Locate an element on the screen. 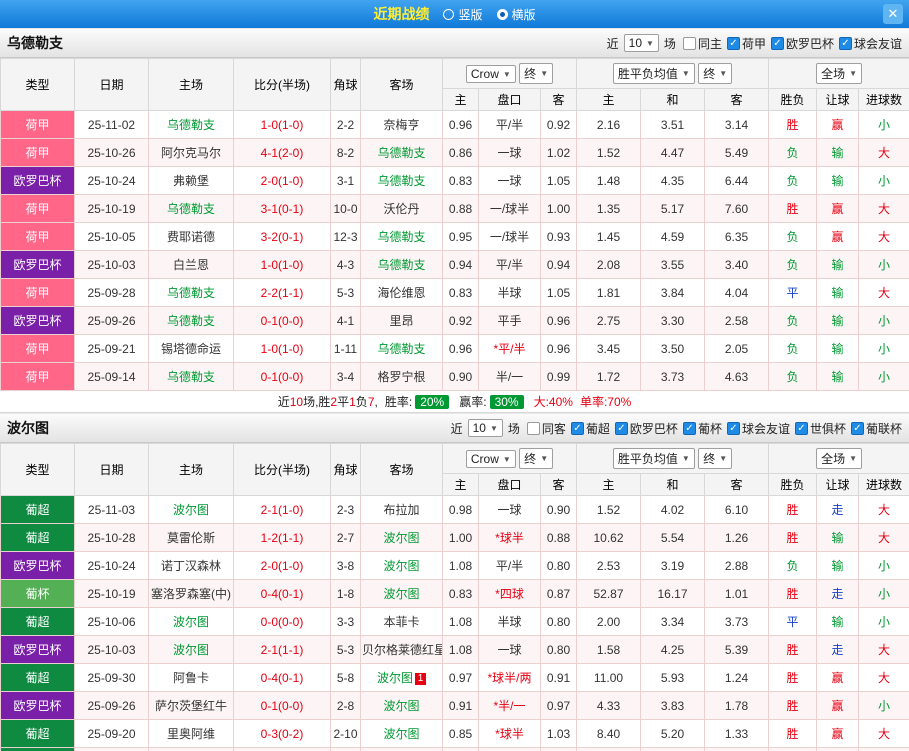 The image size is (909, 751). filter-label: 荷甲 is located at coordinates (753, 43).